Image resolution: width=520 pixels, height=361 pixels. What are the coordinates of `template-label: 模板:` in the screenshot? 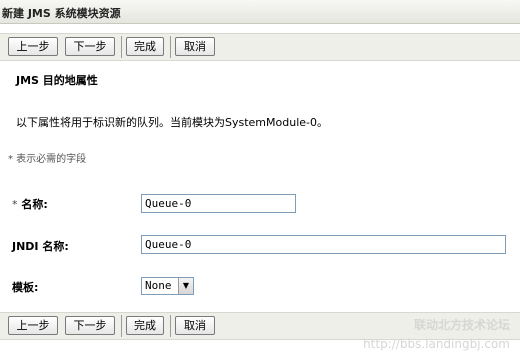 It's located at (25, 287).